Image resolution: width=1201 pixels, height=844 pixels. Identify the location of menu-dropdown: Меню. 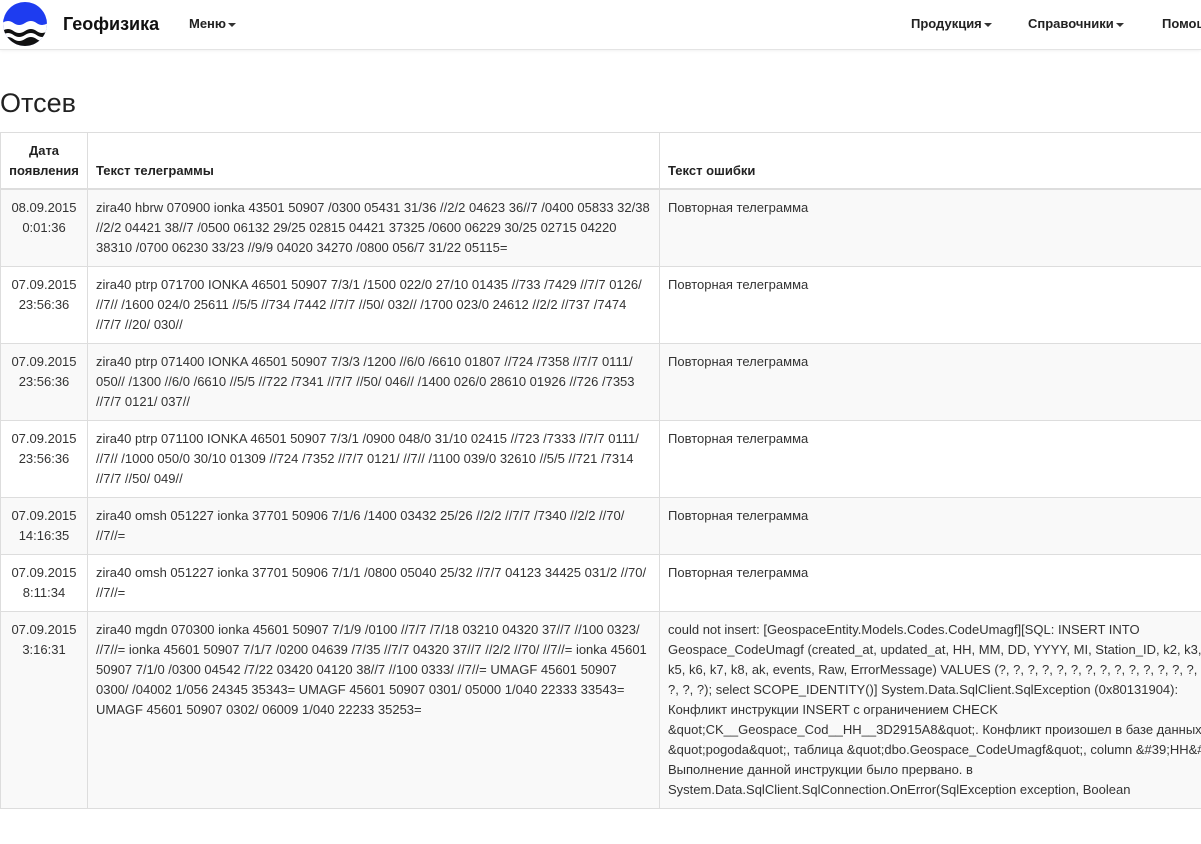
(213, 23).